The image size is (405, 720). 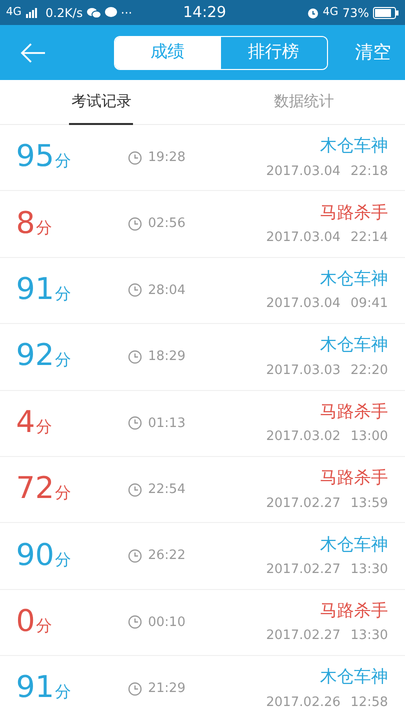 I want to click on alarm-icon, so click(x=312, y=12).